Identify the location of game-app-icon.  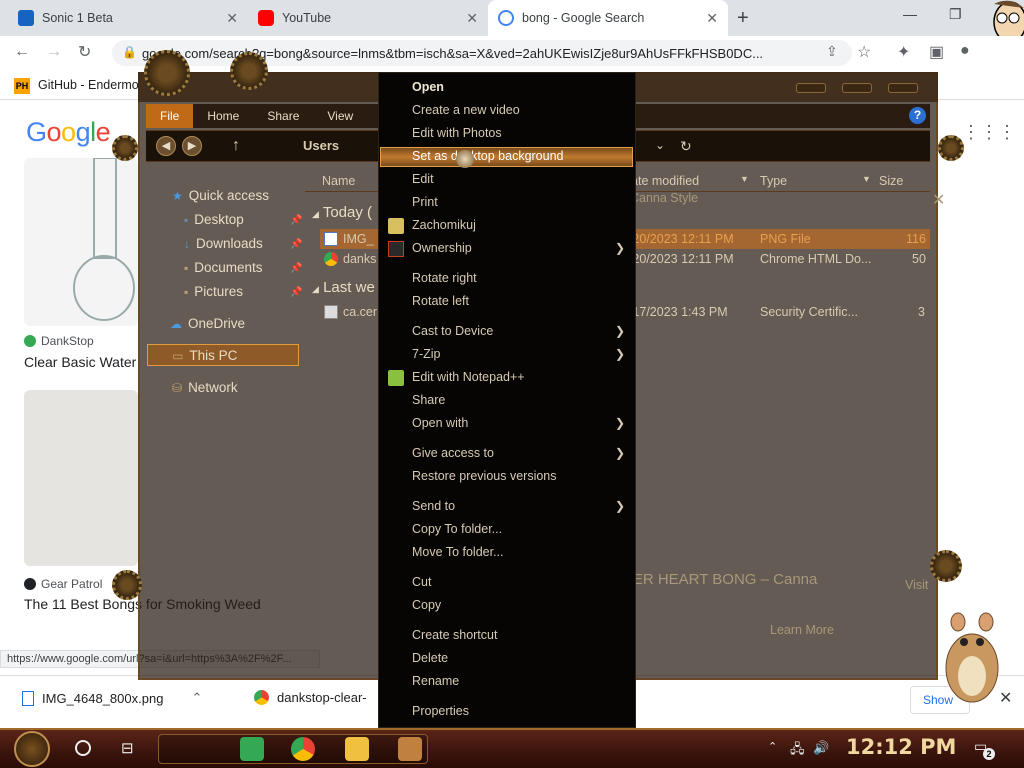
(410, 749).